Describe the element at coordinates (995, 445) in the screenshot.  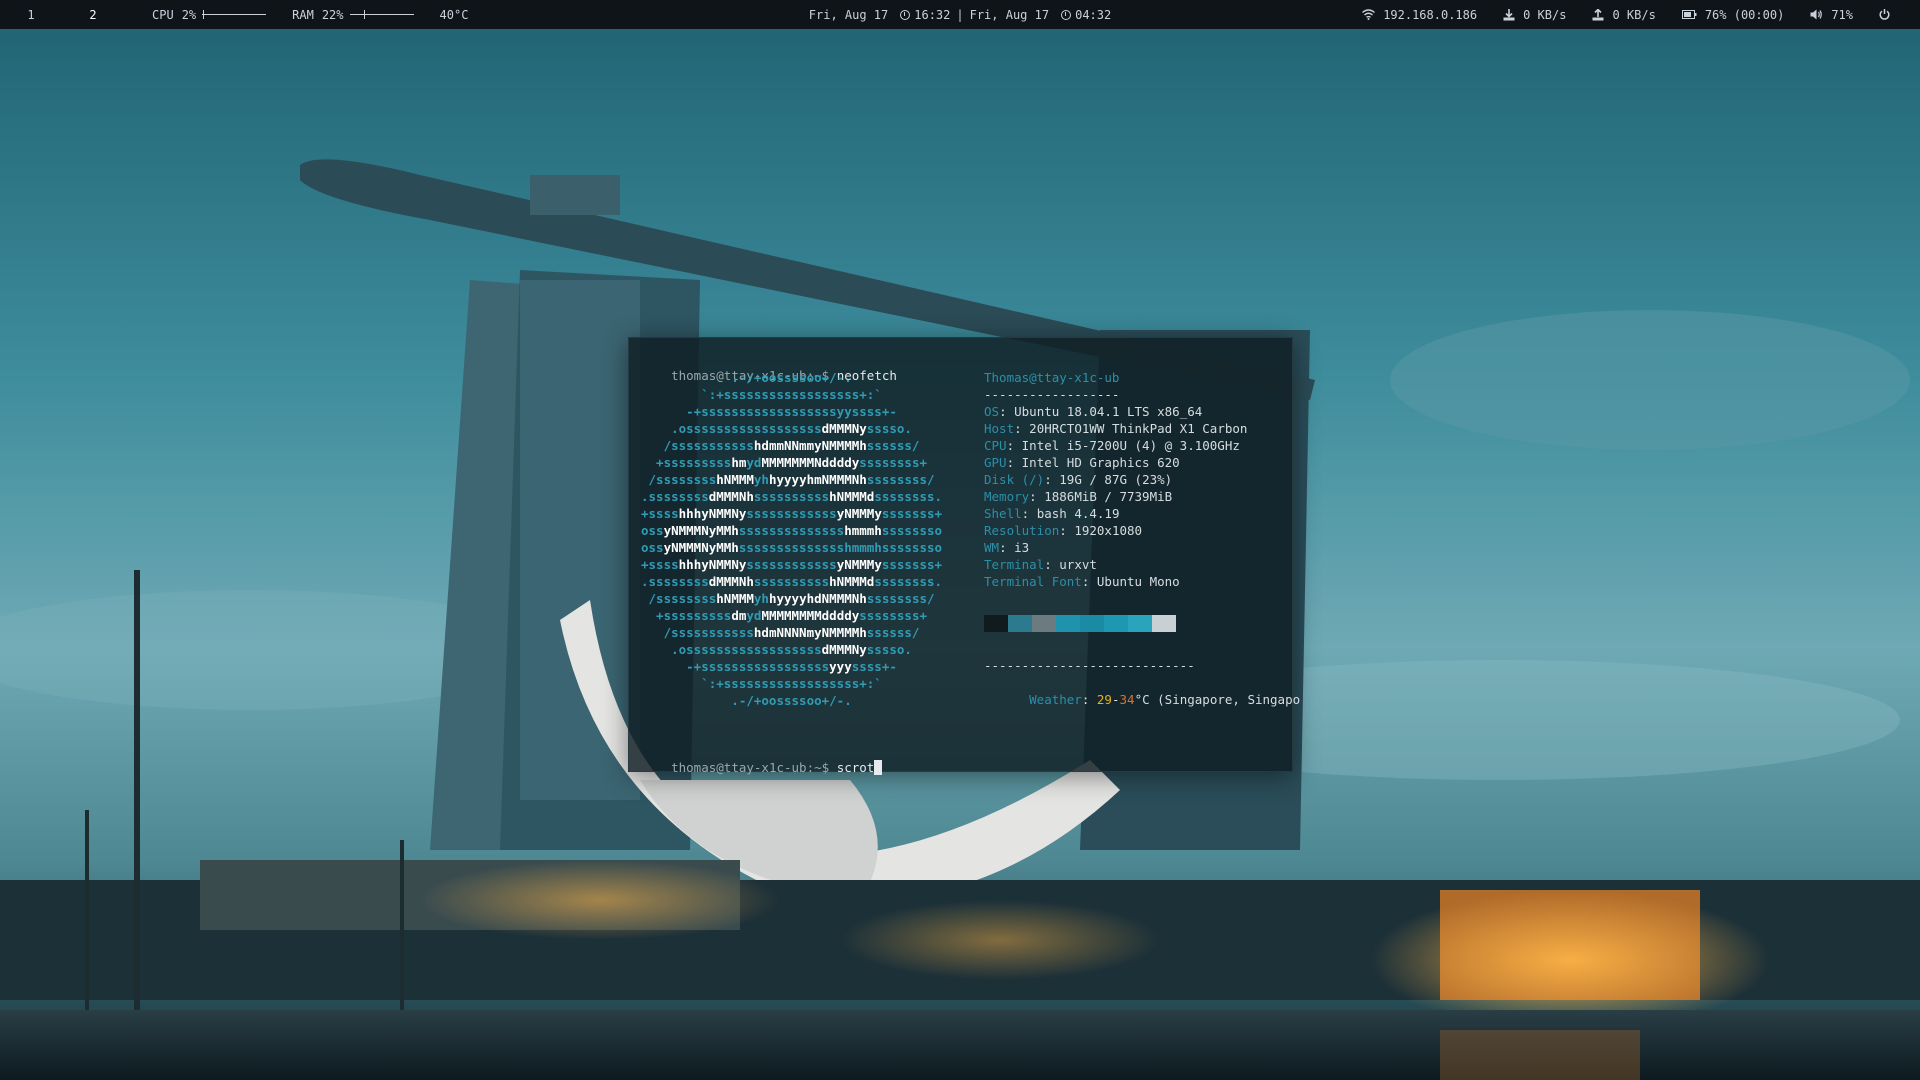
I see `info-key: CPU` at that location.